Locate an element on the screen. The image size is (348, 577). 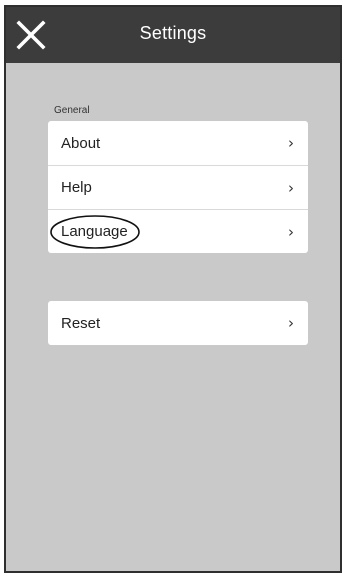
settings-item-language: Language › is located at coordinates (178, 231).